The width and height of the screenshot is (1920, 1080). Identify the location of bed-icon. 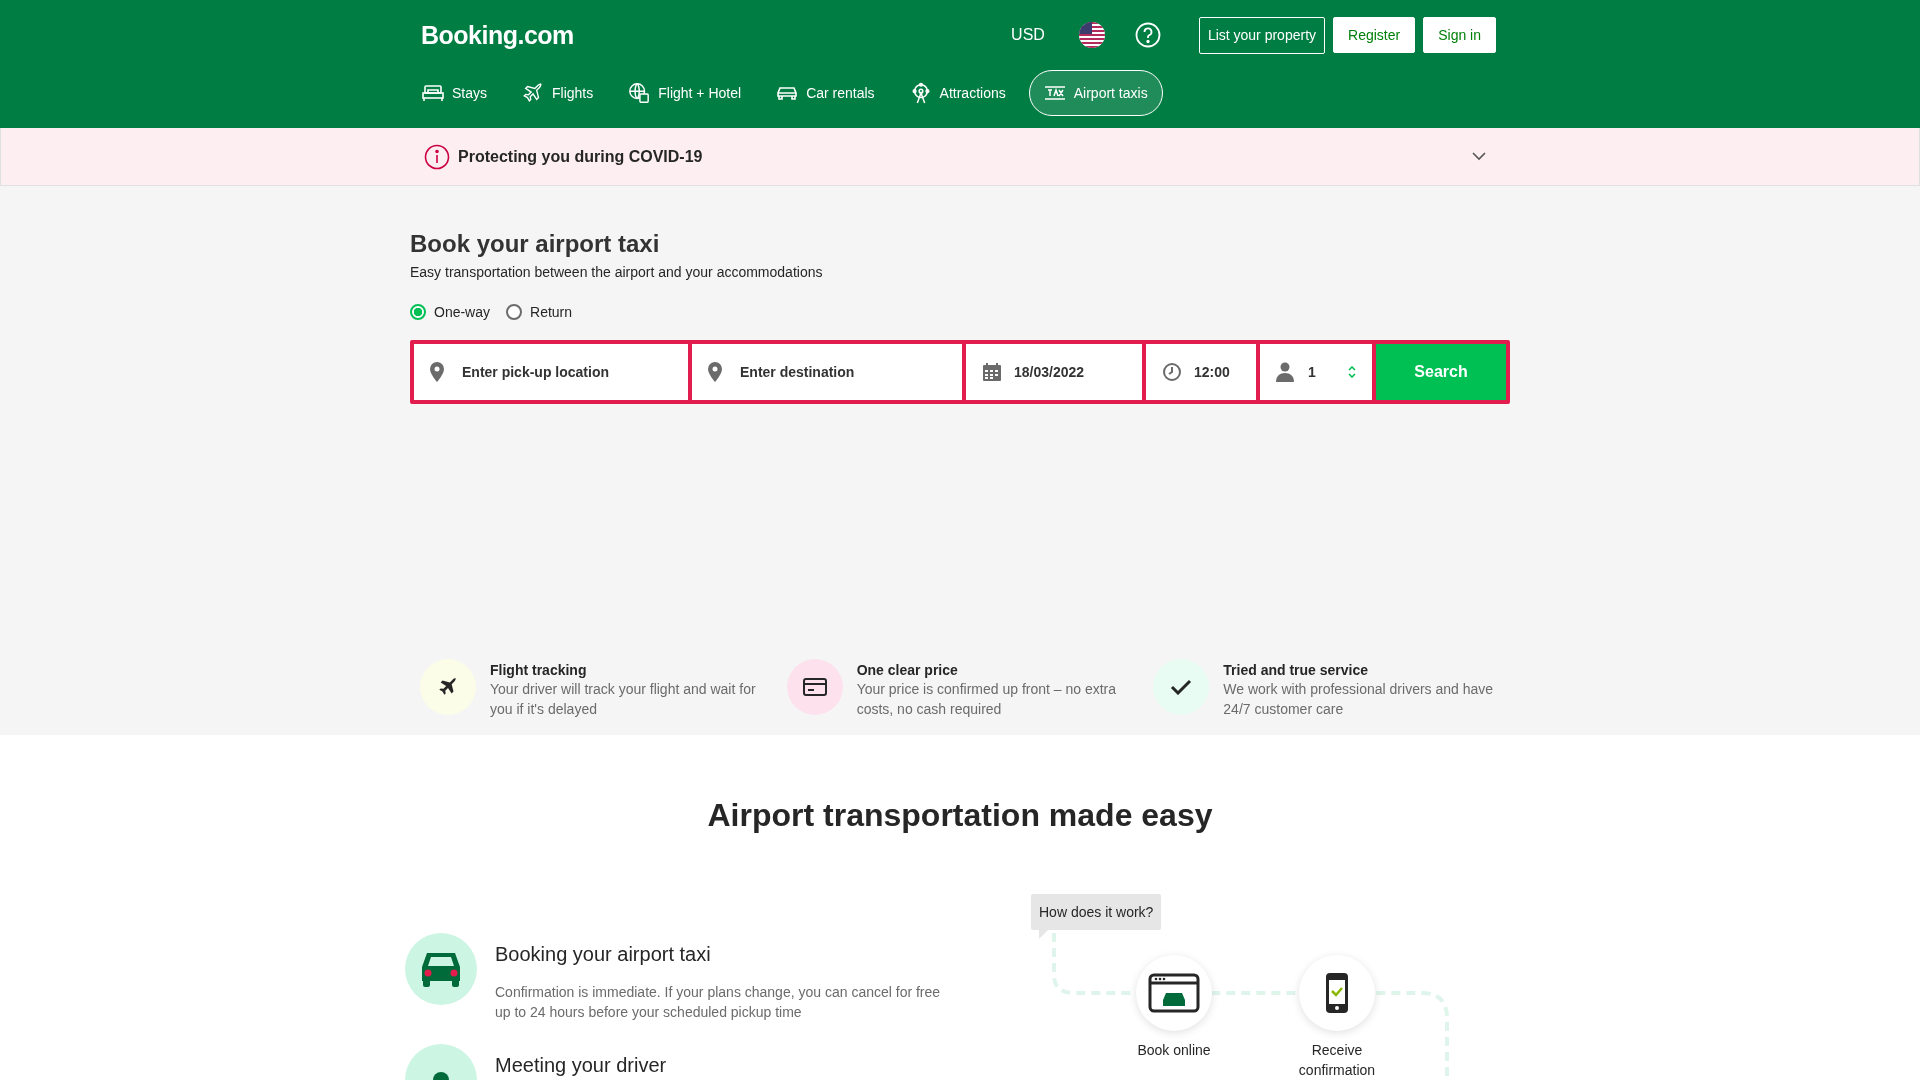
(433, 93).